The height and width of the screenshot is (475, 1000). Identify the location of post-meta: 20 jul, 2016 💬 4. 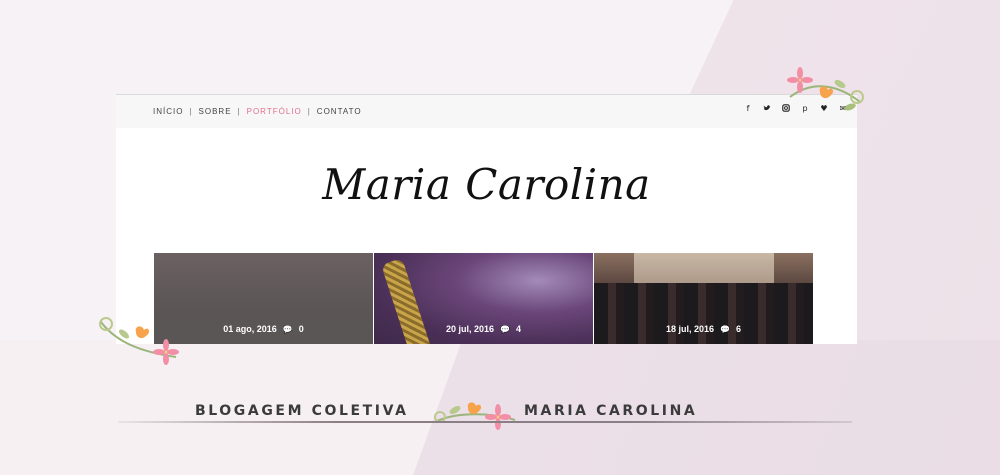
(483, 329).